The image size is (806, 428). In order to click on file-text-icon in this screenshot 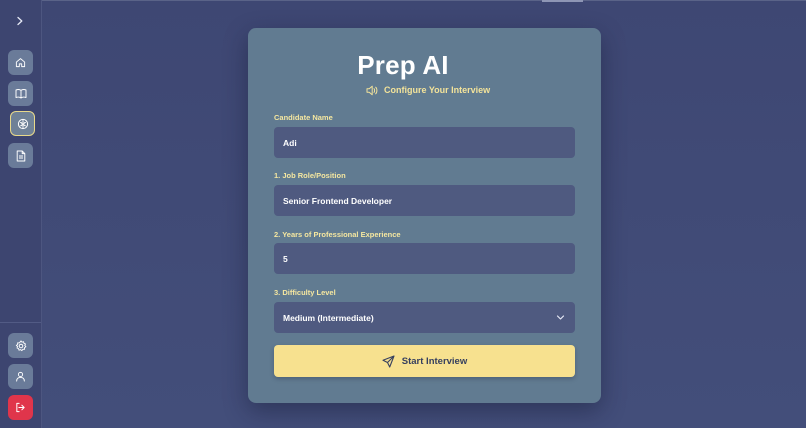, I will do `click(20, 155)`.